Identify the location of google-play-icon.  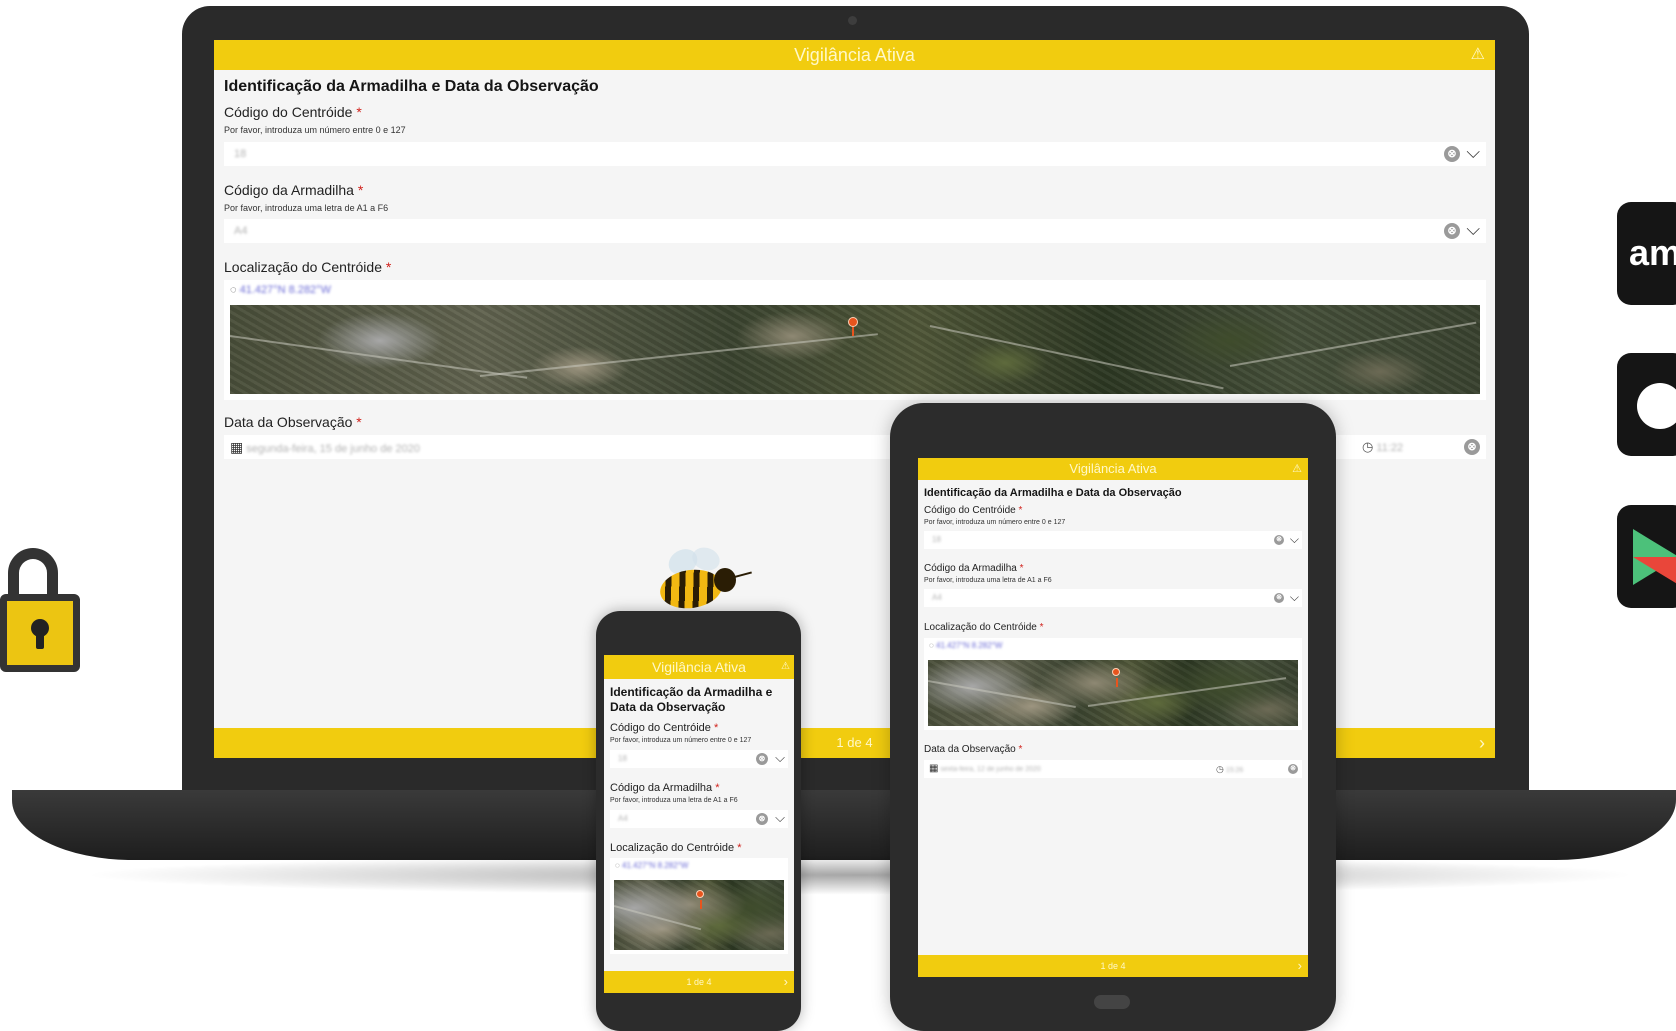
(1654, 557).